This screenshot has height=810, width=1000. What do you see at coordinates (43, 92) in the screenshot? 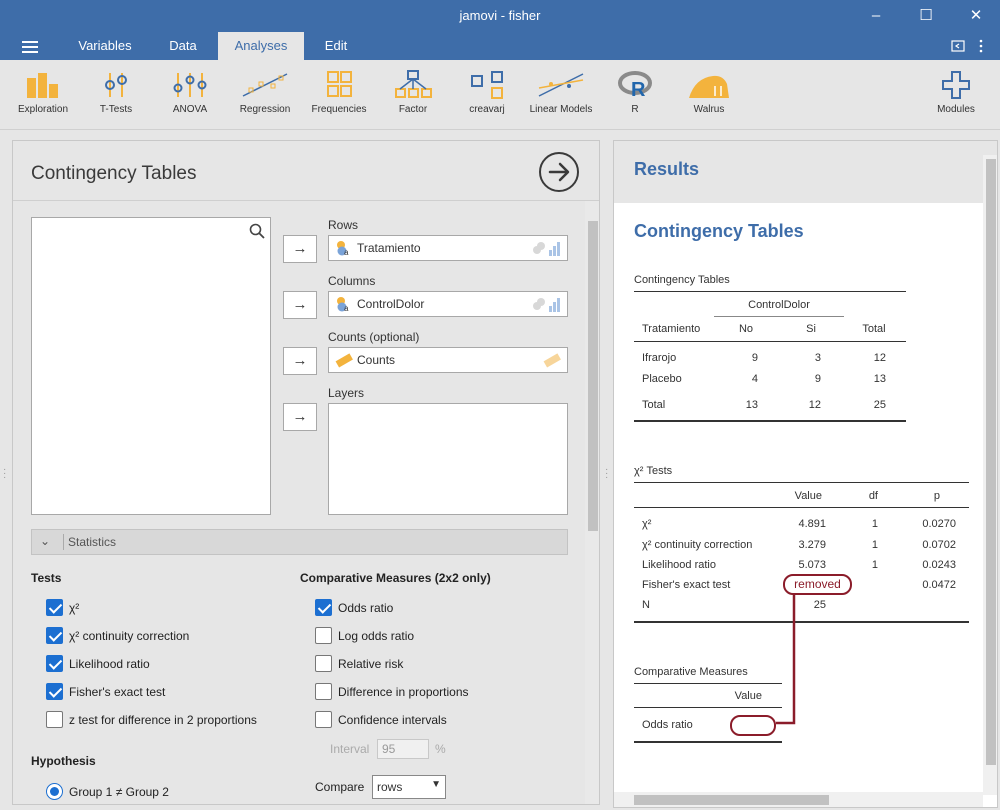
I see `ribbon-exploration: Exploration` at bounding box center [43, 92].